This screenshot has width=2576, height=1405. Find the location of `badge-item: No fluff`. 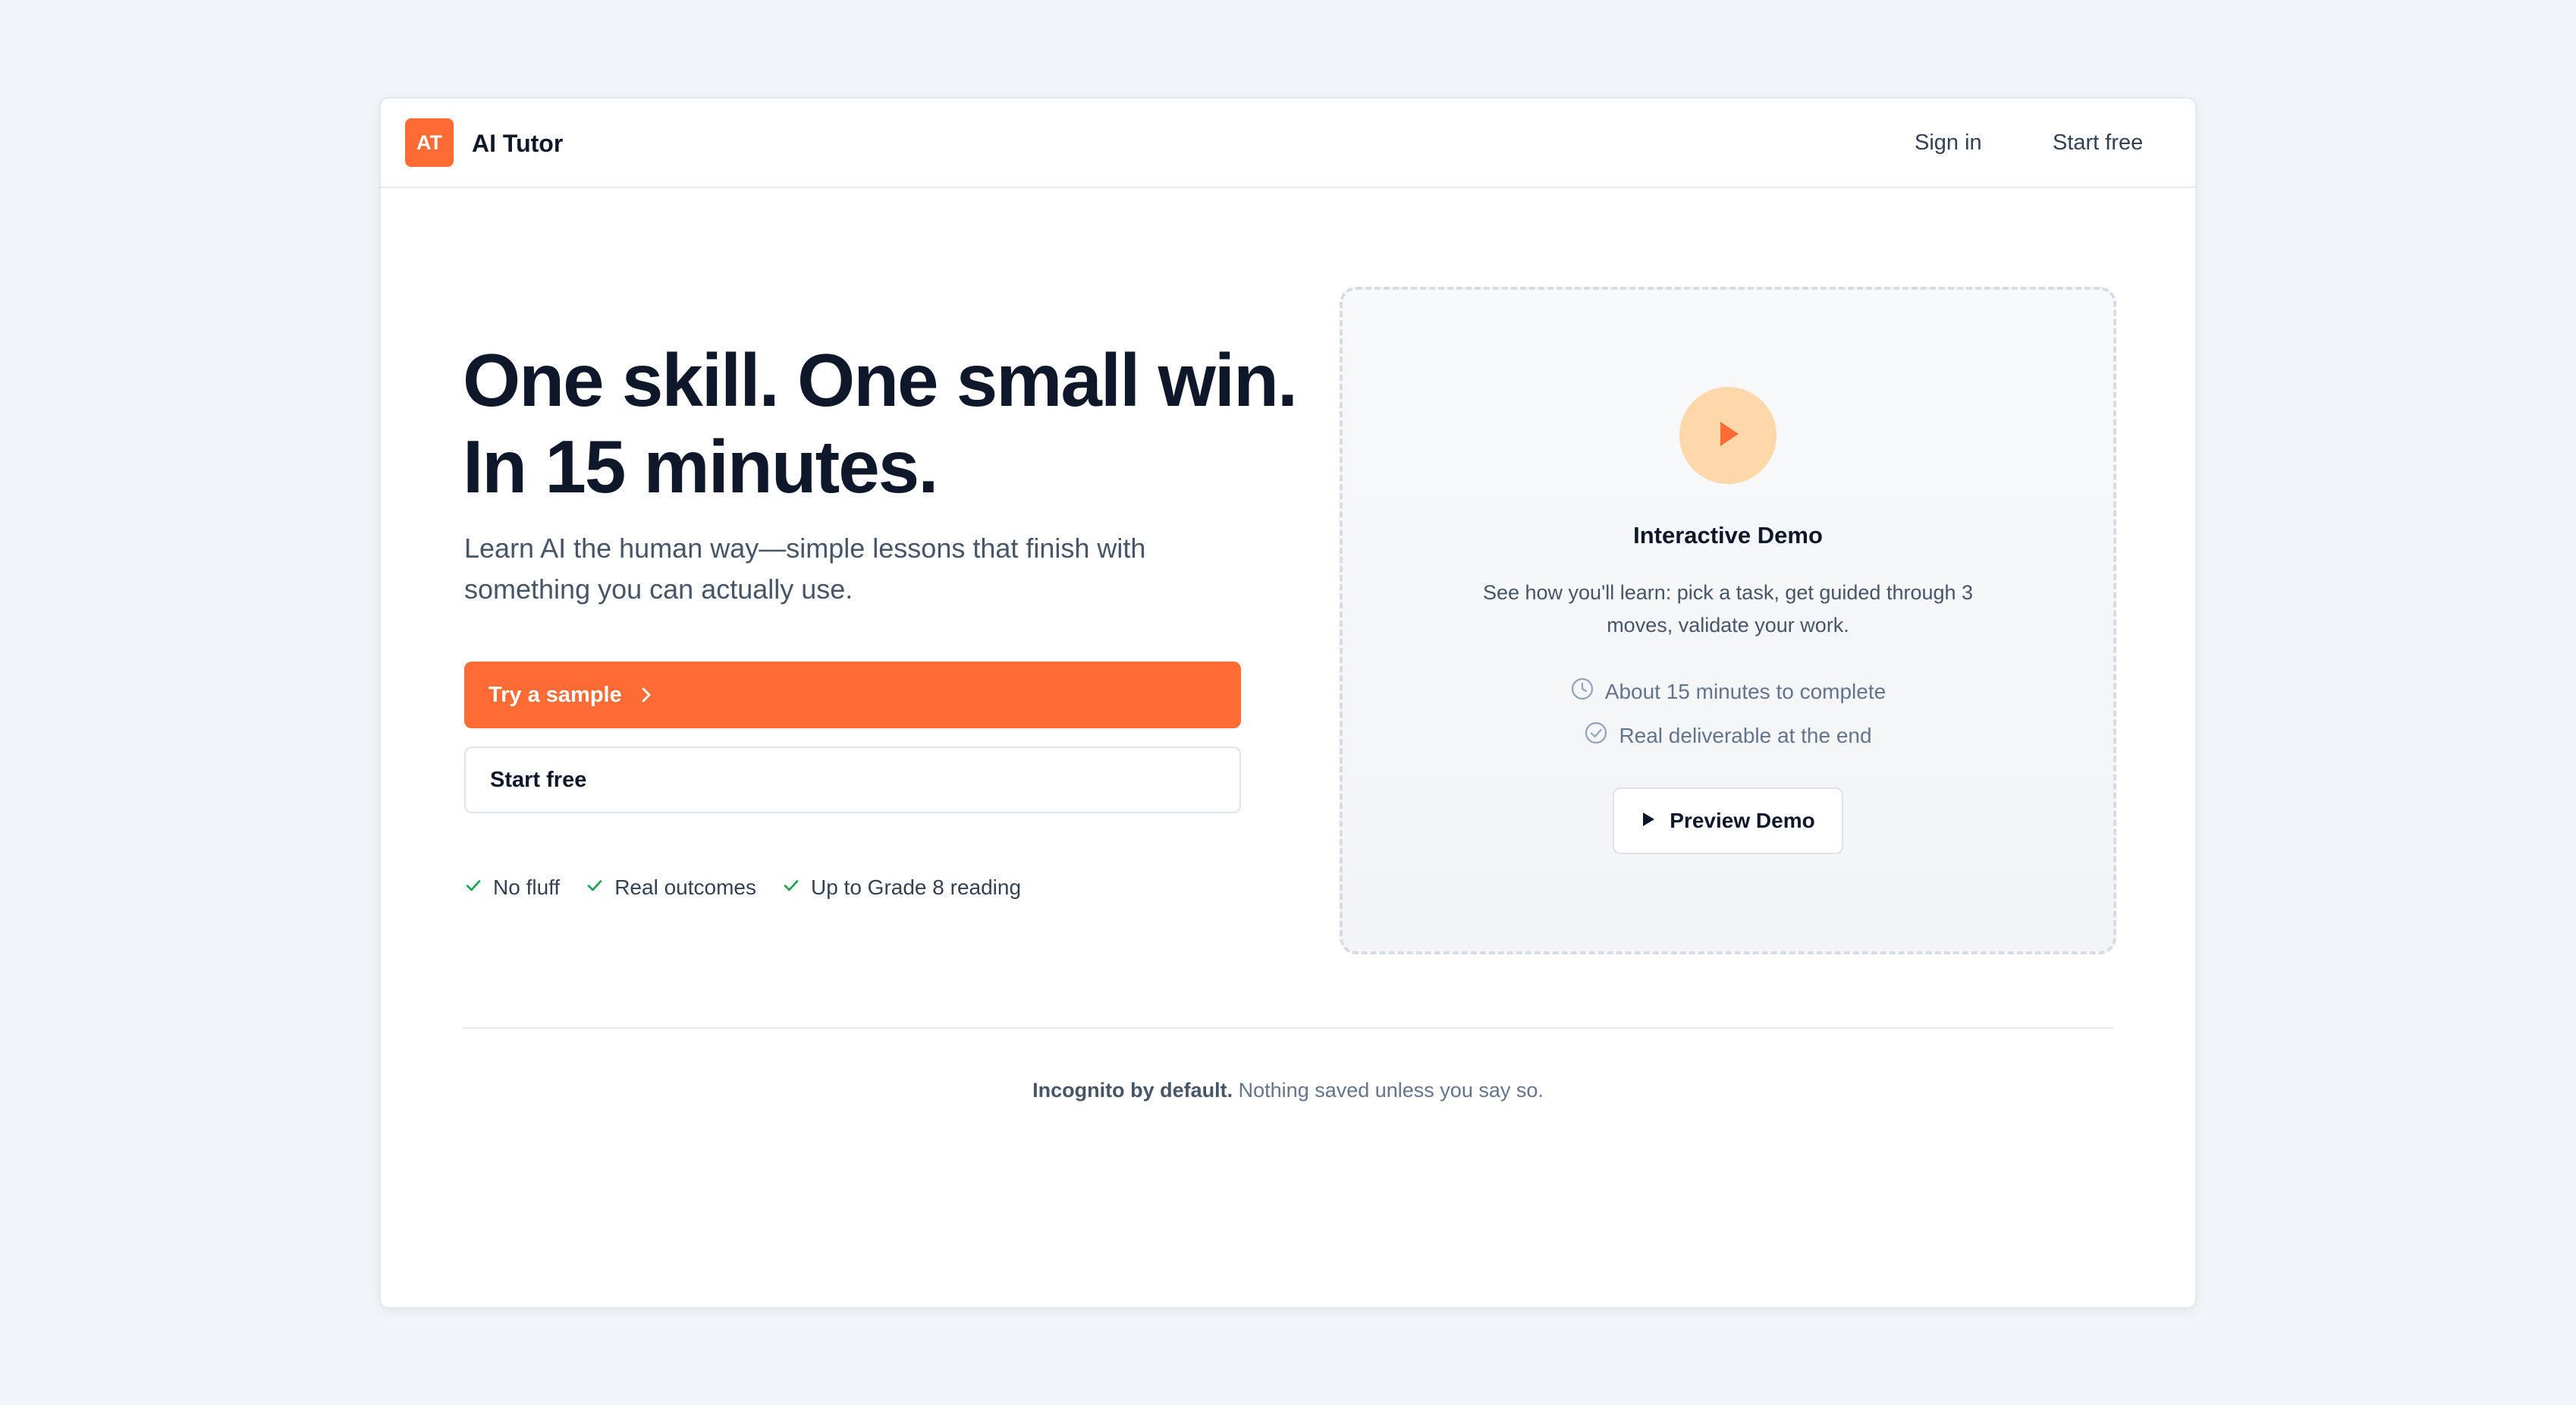

badge-item: No fluff is located at coordinates (512, 887).